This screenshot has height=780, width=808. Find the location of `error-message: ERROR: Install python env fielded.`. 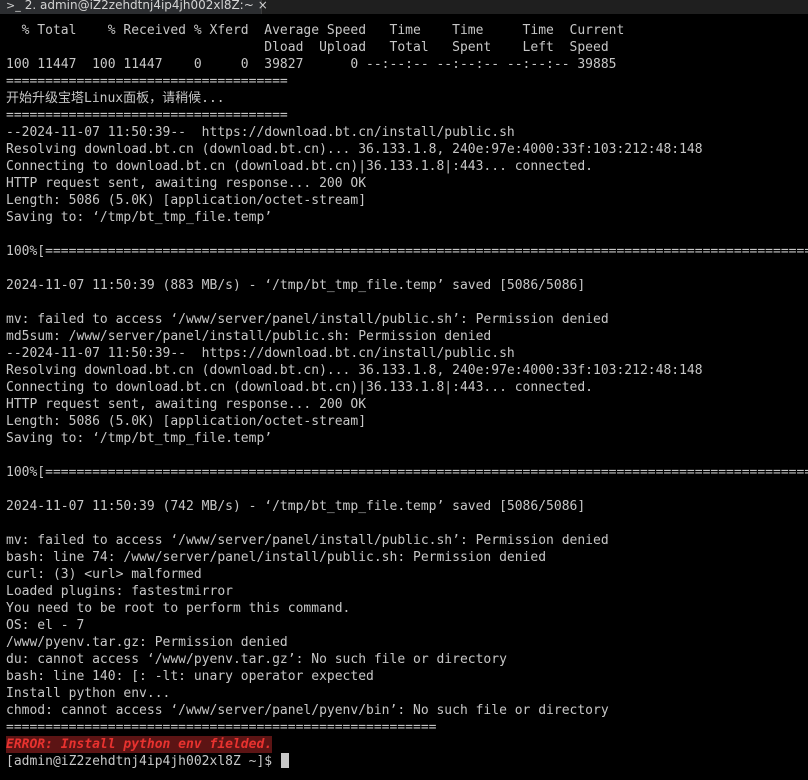

error-message: ERROR: Install python env fielded. is located at coordinates (139, 744).